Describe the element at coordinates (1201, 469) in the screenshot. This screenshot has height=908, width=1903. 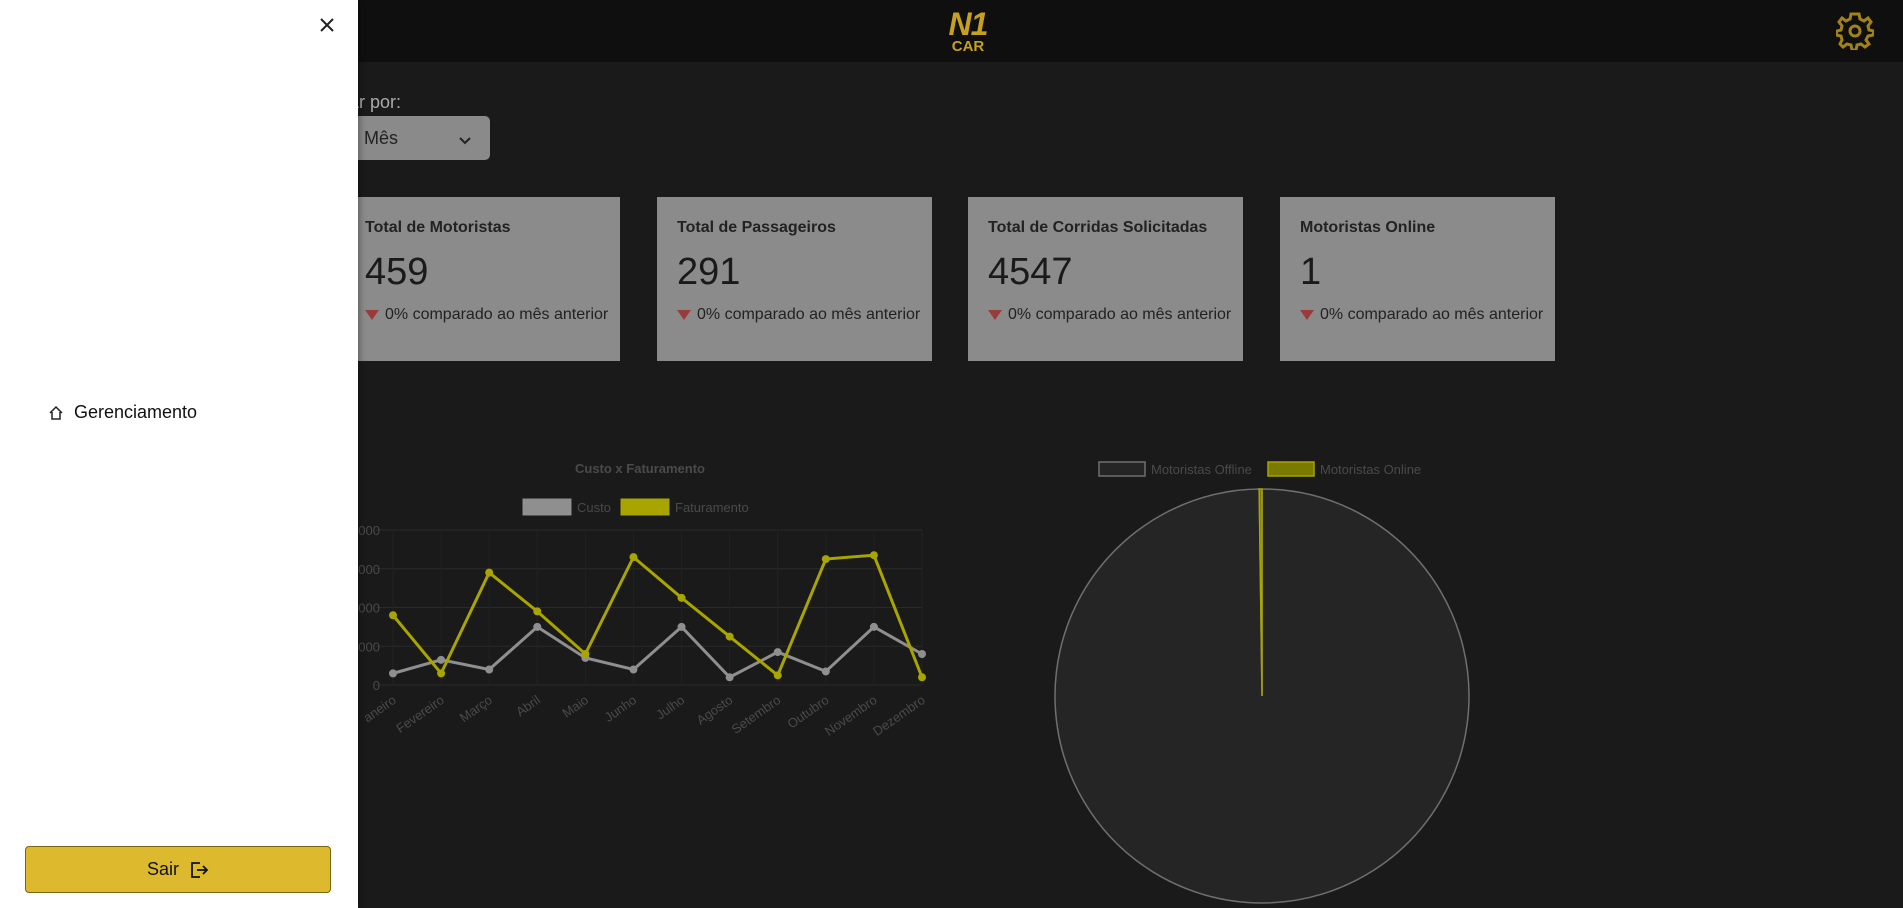
I see `pie-legend-label: Motoristas Offline` at that location.